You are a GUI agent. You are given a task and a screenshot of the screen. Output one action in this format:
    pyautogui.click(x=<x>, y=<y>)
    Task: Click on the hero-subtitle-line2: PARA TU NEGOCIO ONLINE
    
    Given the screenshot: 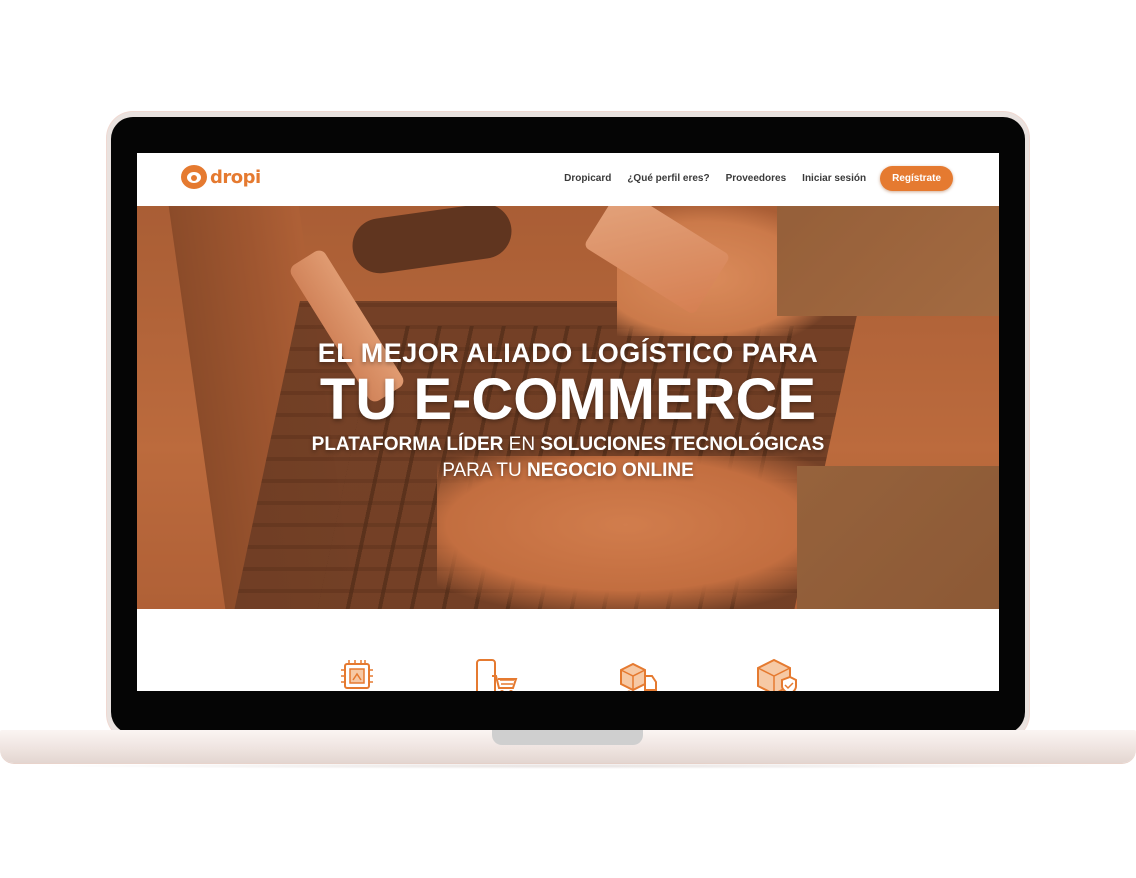 What is the action you would take?
    pyautogui.click(x=568, y=471)
    